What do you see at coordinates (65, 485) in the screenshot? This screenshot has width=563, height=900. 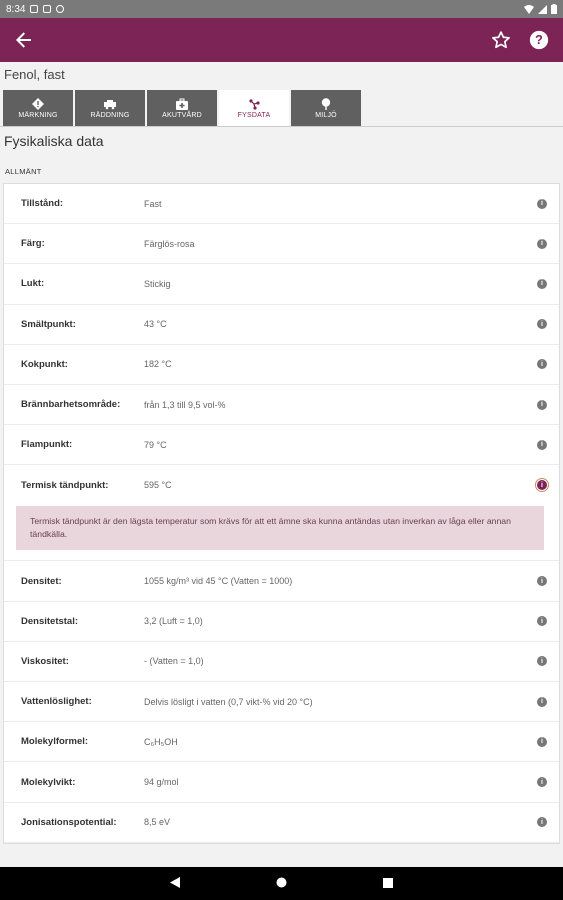 I see `row-label: Termisk tändpunkt:` at bounding box center [65, 485].